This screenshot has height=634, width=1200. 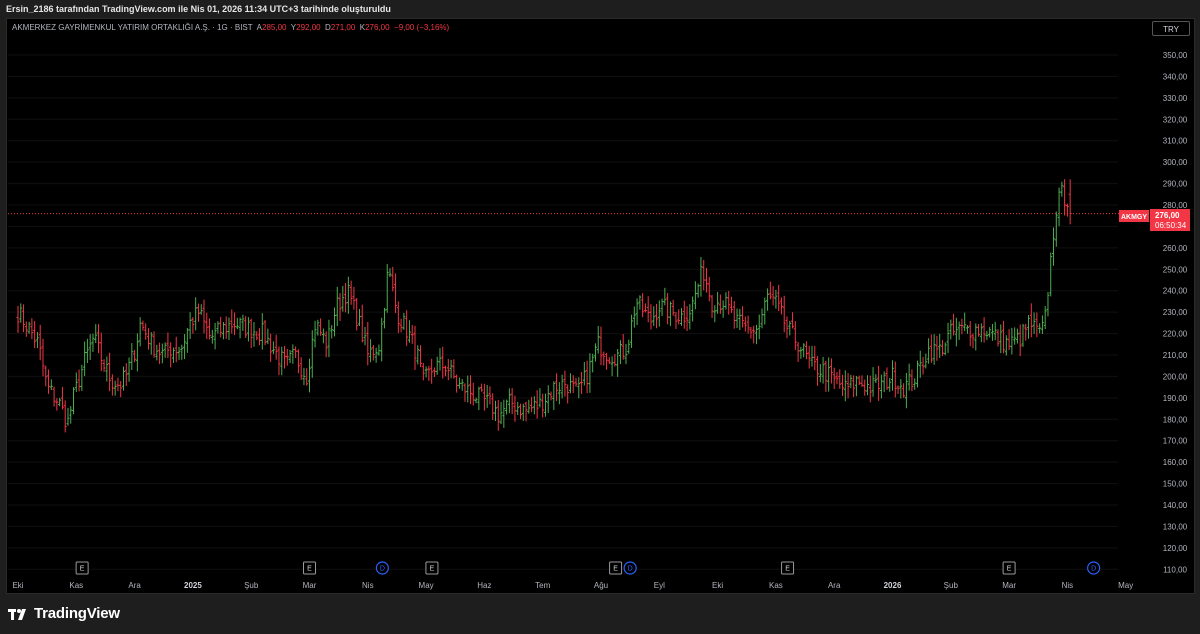 I want to click on time-tick-label: Eki, so click(x=17, y=585).